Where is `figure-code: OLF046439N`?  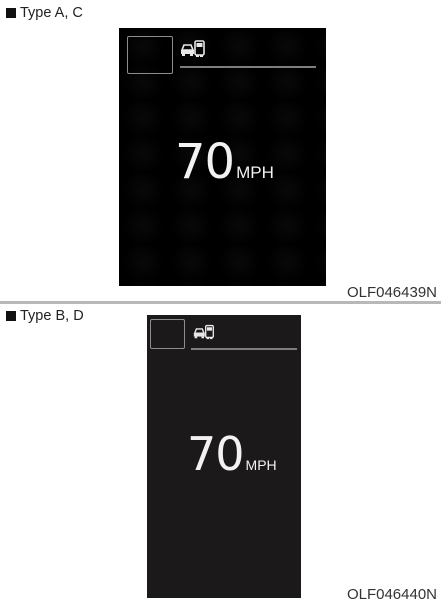 figure-code: OLF046439N is located at coordinates (391, 292).